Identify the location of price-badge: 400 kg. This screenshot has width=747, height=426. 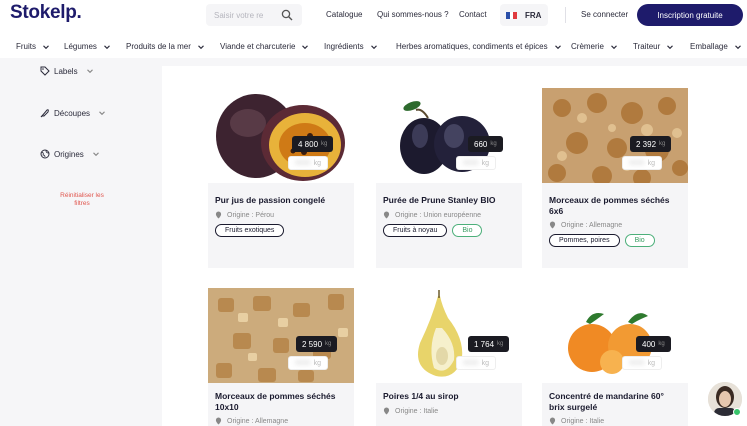
(653, 344).